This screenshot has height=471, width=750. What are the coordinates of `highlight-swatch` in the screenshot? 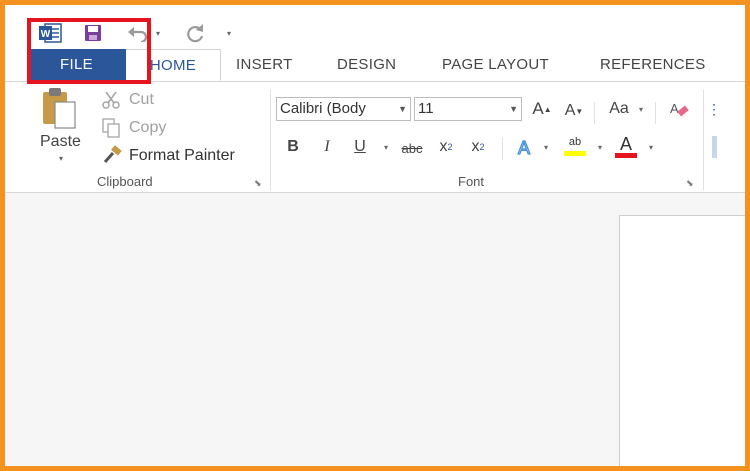 It's located at (575, 153).